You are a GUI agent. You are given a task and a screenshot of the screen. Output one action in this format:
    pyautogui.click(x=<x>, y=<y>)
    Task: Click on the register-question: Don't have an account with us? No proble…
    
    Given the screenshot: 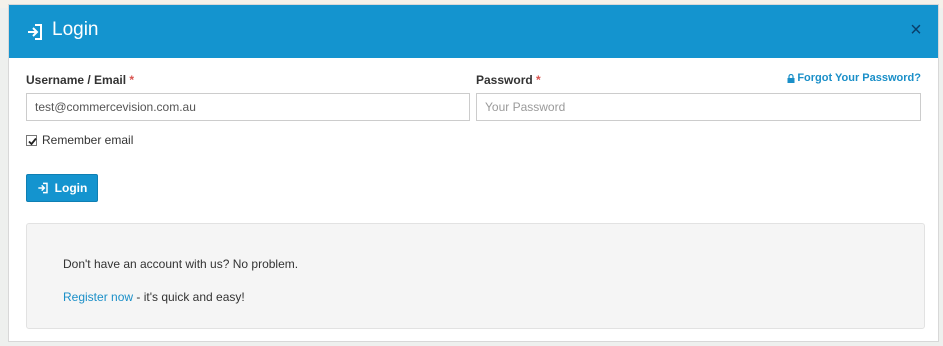 What is the action you would take?
    pyautogui.click(x=181, y=264)
    